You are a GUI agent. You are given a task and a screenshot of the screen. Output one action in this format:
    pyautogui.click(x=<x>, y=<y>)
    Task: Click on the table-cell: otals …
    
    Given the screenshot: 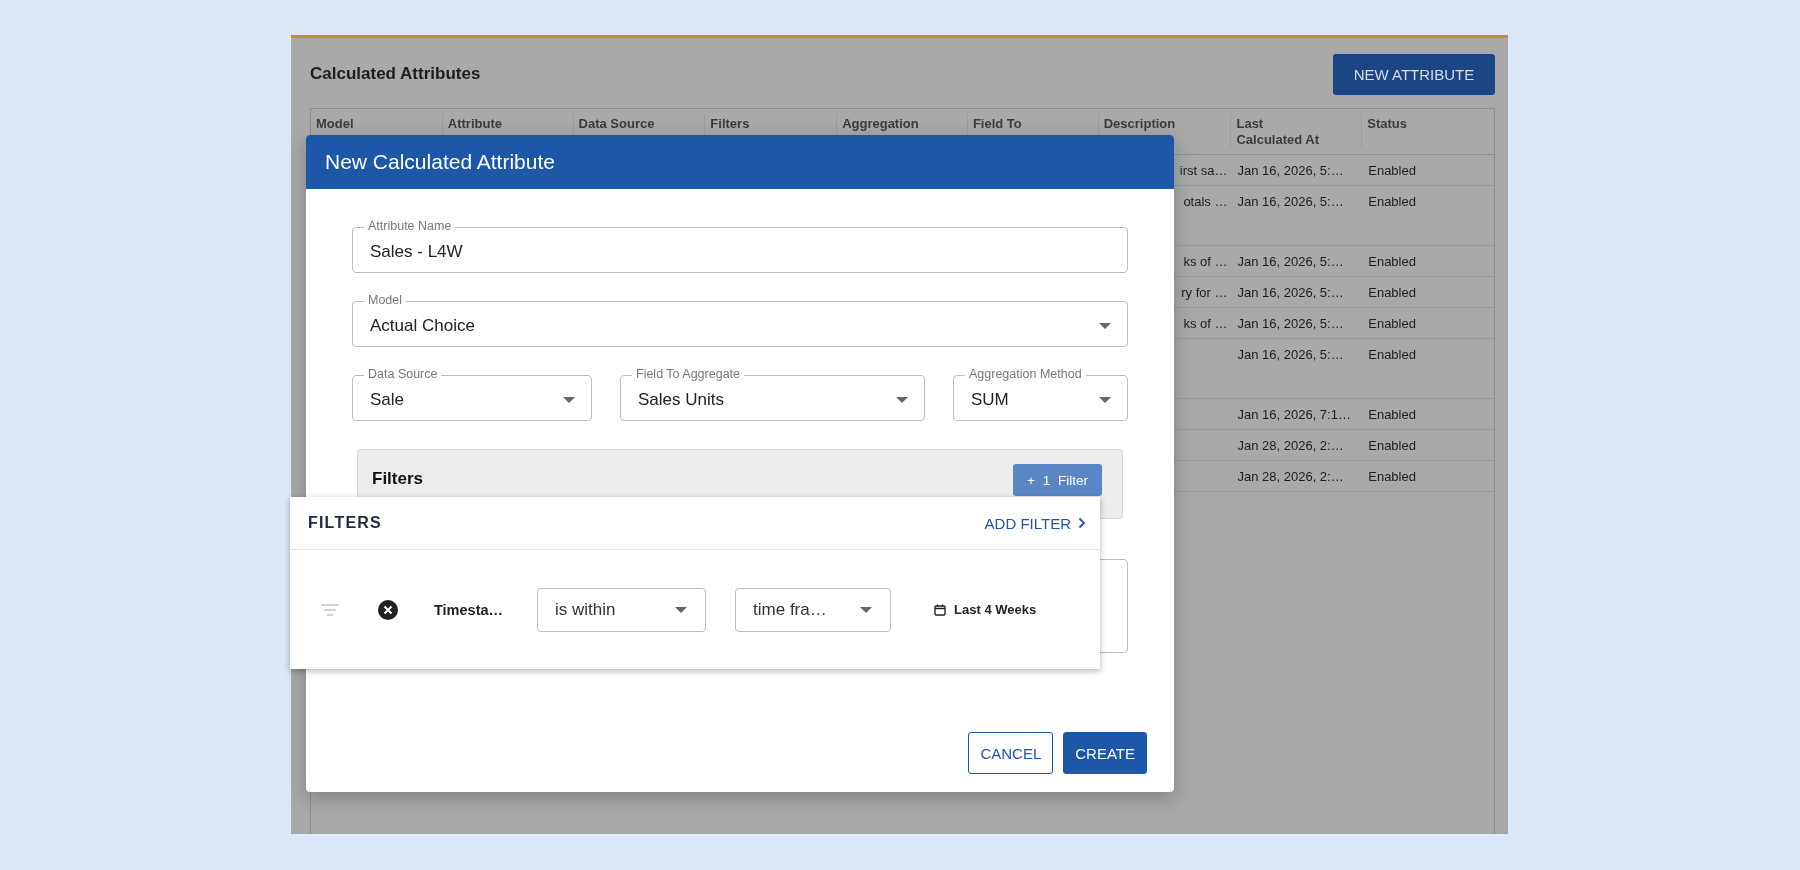 What is the action you would take?
    pyautogui.click(x=1205, y=201)
    